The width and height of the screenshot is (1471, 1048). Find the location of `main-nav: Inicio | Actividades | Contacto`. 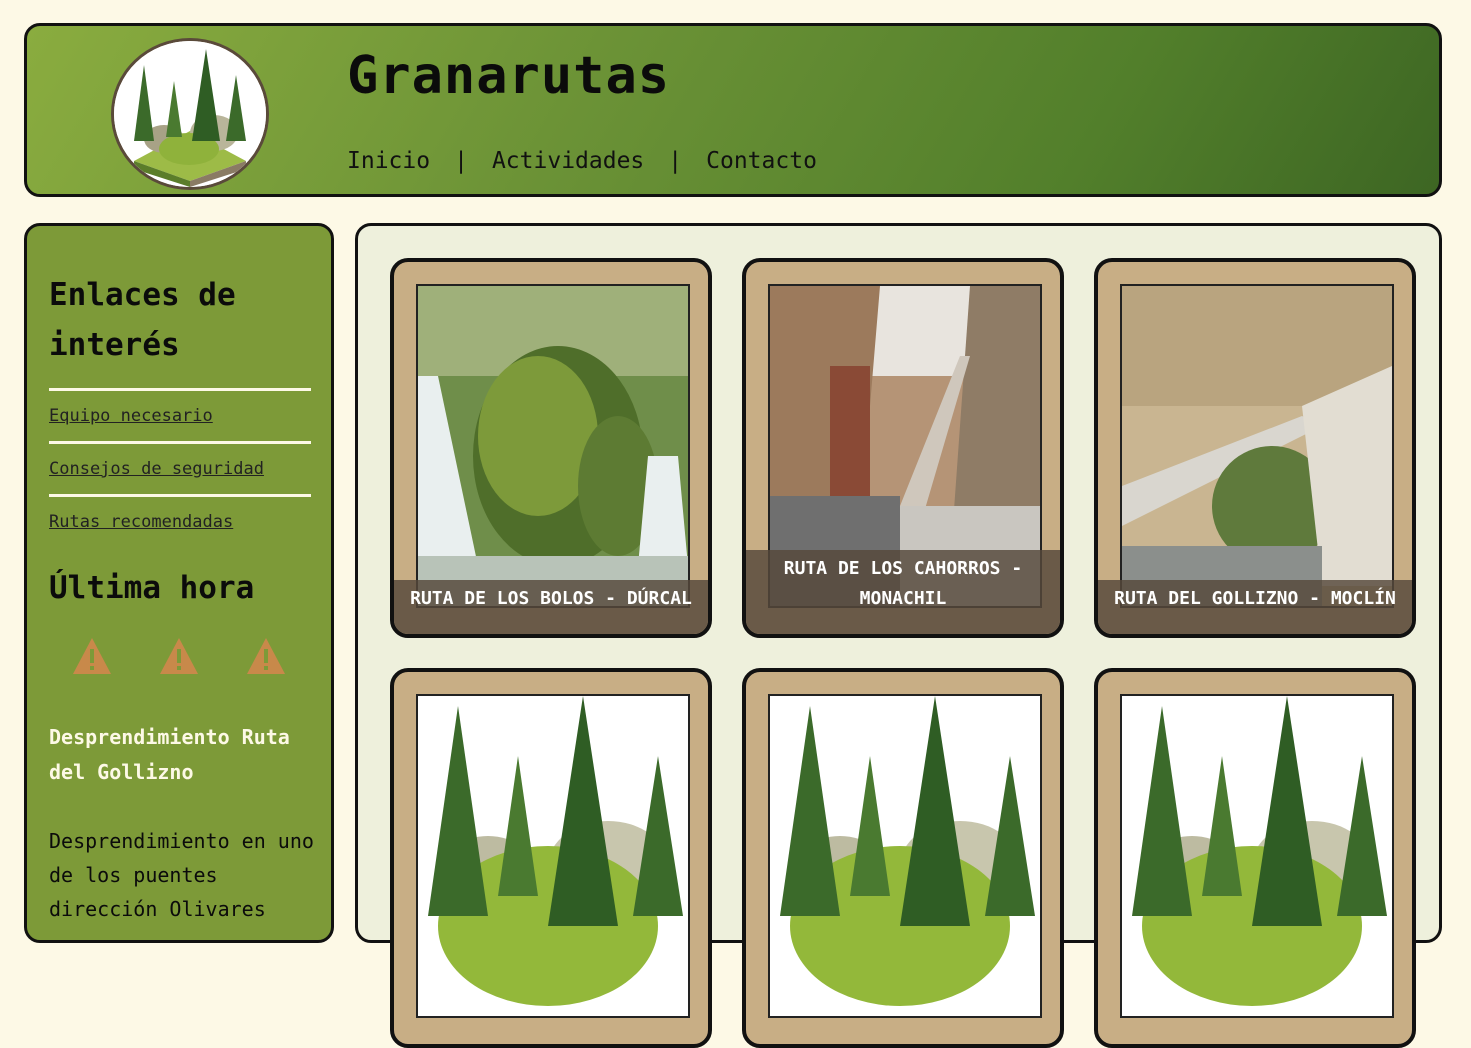

main-nav: Inicio | Actividades | Contacto is located at coordinates (582, 161).